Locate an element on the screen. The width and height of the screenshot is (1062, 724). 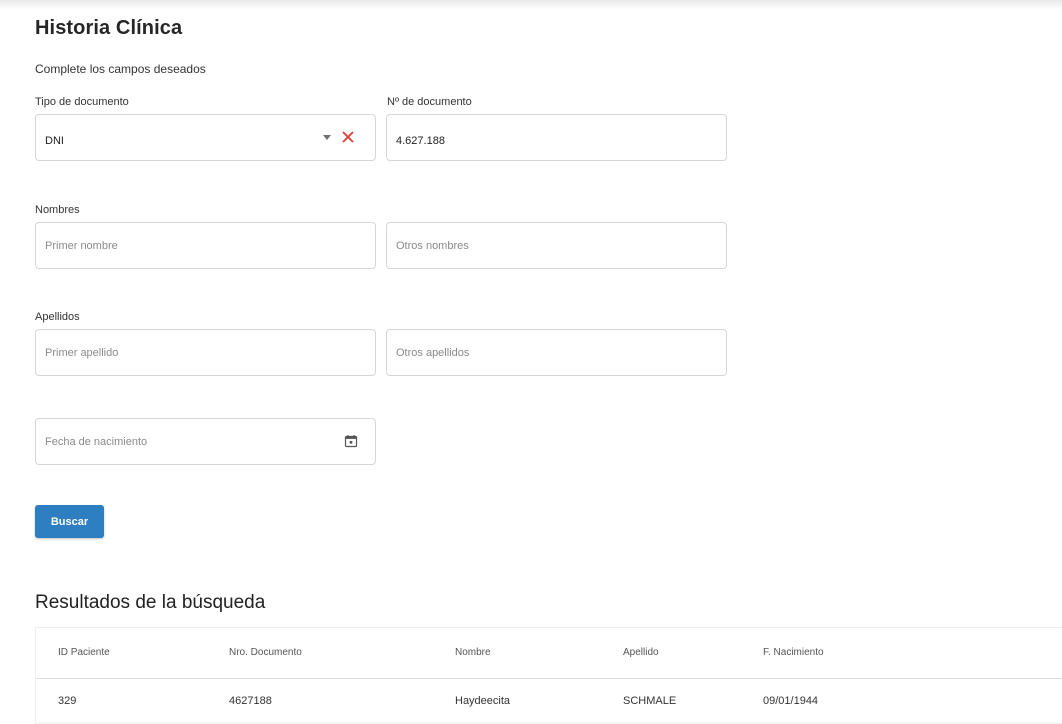
document-number-field: 4.627.188 is located at coordinates (556, 137).